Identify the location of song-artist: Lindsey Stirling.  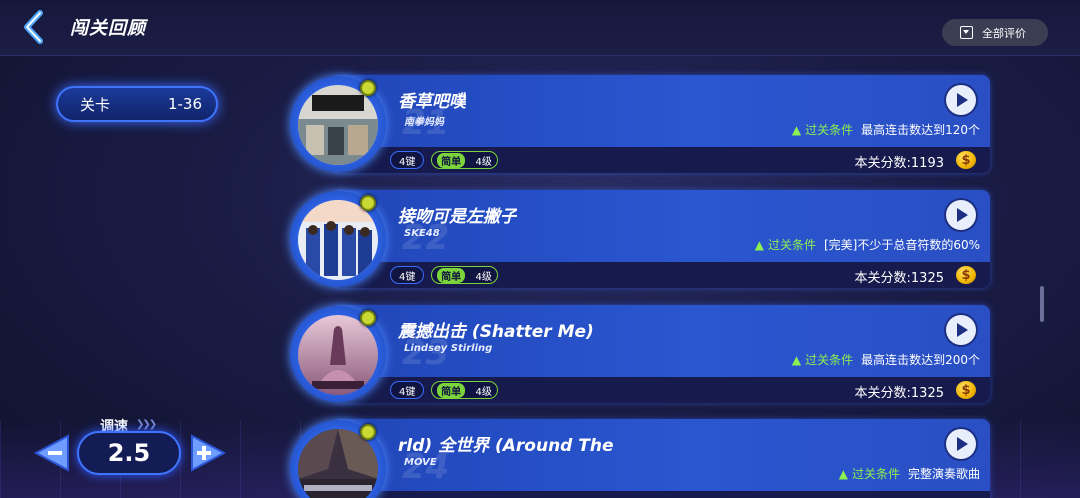
(448, 348).